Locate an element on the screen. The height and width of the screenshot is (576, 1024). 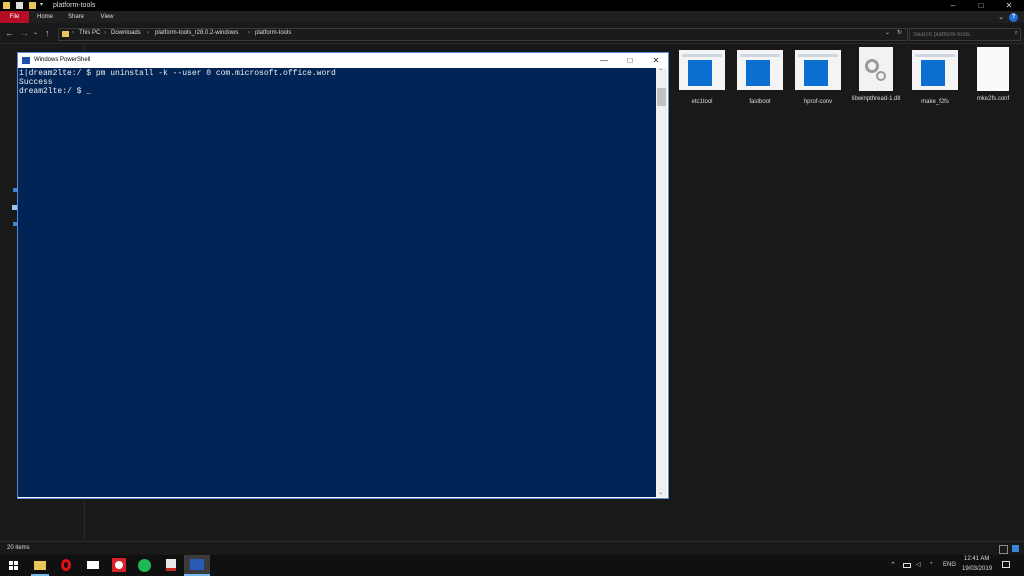
minimize-button: – is located at coordinates (953, 5).